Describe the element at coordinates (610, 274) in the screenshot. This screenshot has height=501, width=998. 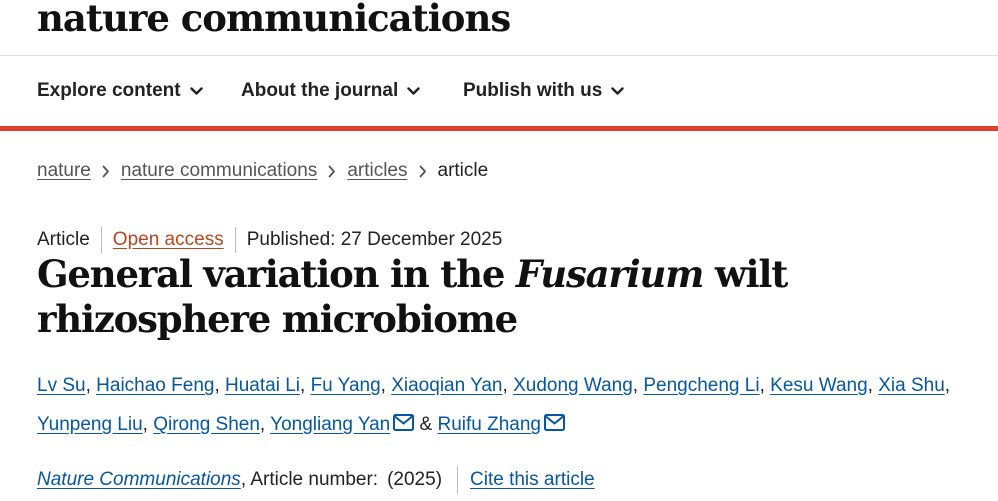
I see `title-italic-genus: Fusarium` at that location.